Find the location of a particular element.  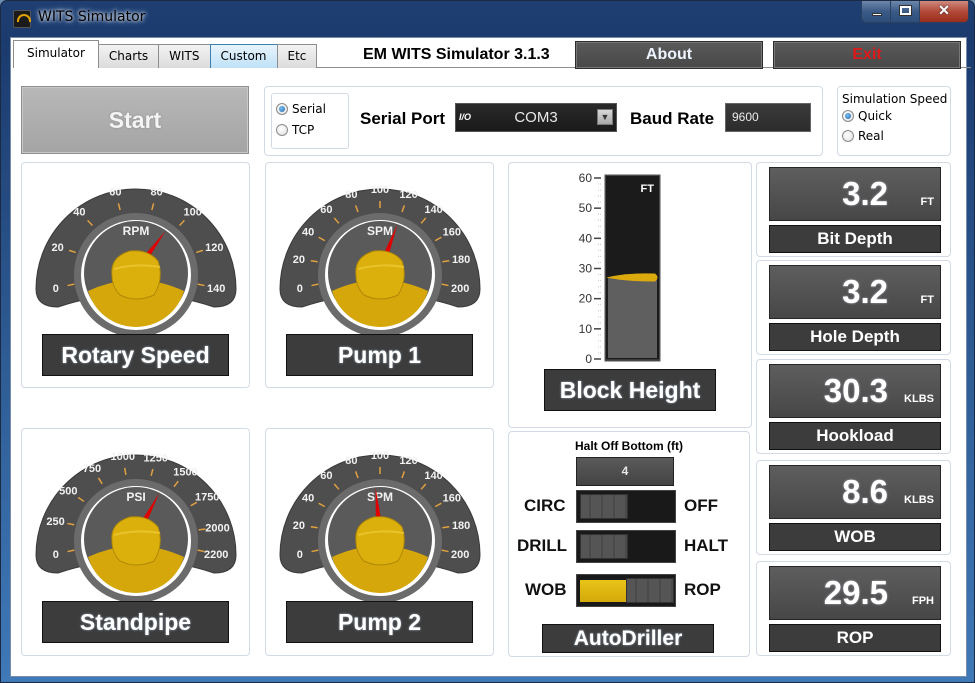

title-bar: WITS Simulator ✕ is located at coordinates (487, 19).